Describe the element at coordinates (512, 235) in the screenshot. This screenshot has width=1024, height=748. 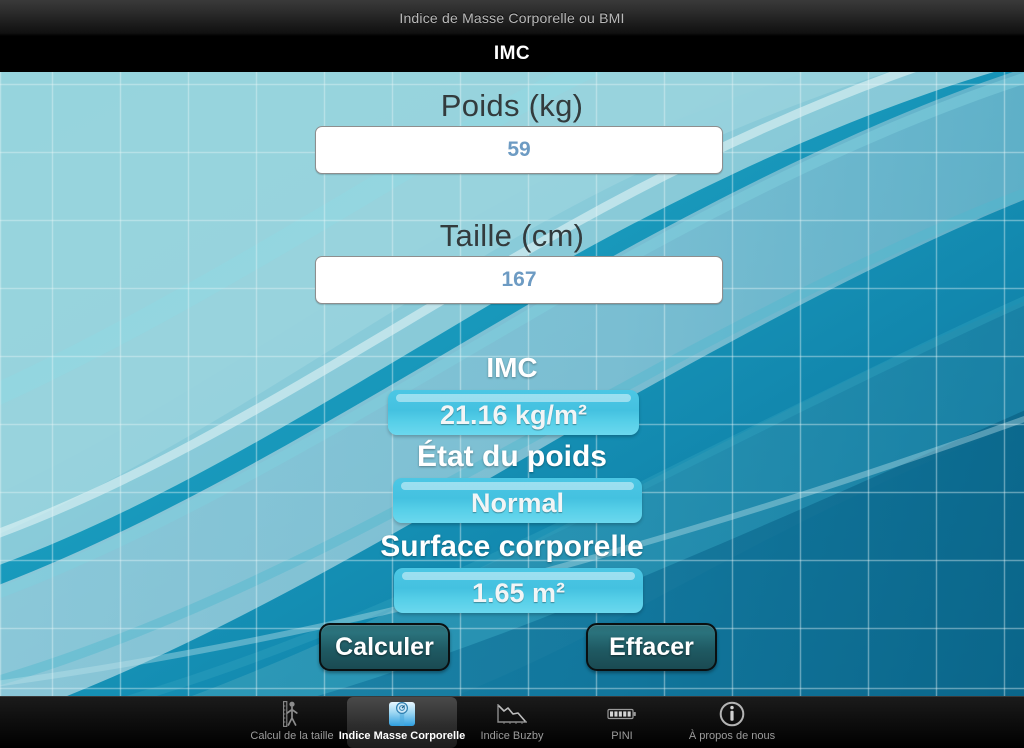
I see `height-label: Taille (cm)` at that location.